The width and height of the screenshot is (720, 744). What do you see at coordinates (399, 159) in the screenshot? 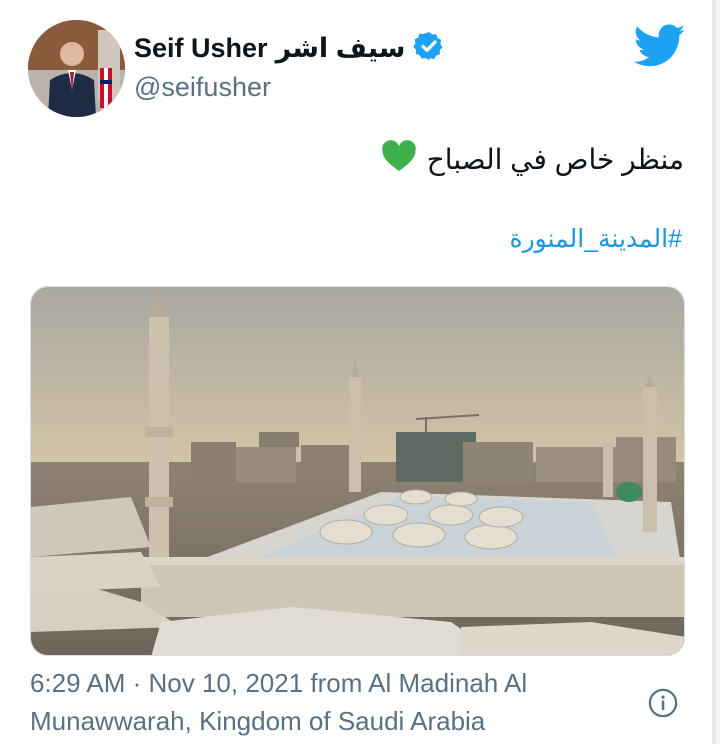
I see `green-heart-icon` at bounding box center [399, 159].